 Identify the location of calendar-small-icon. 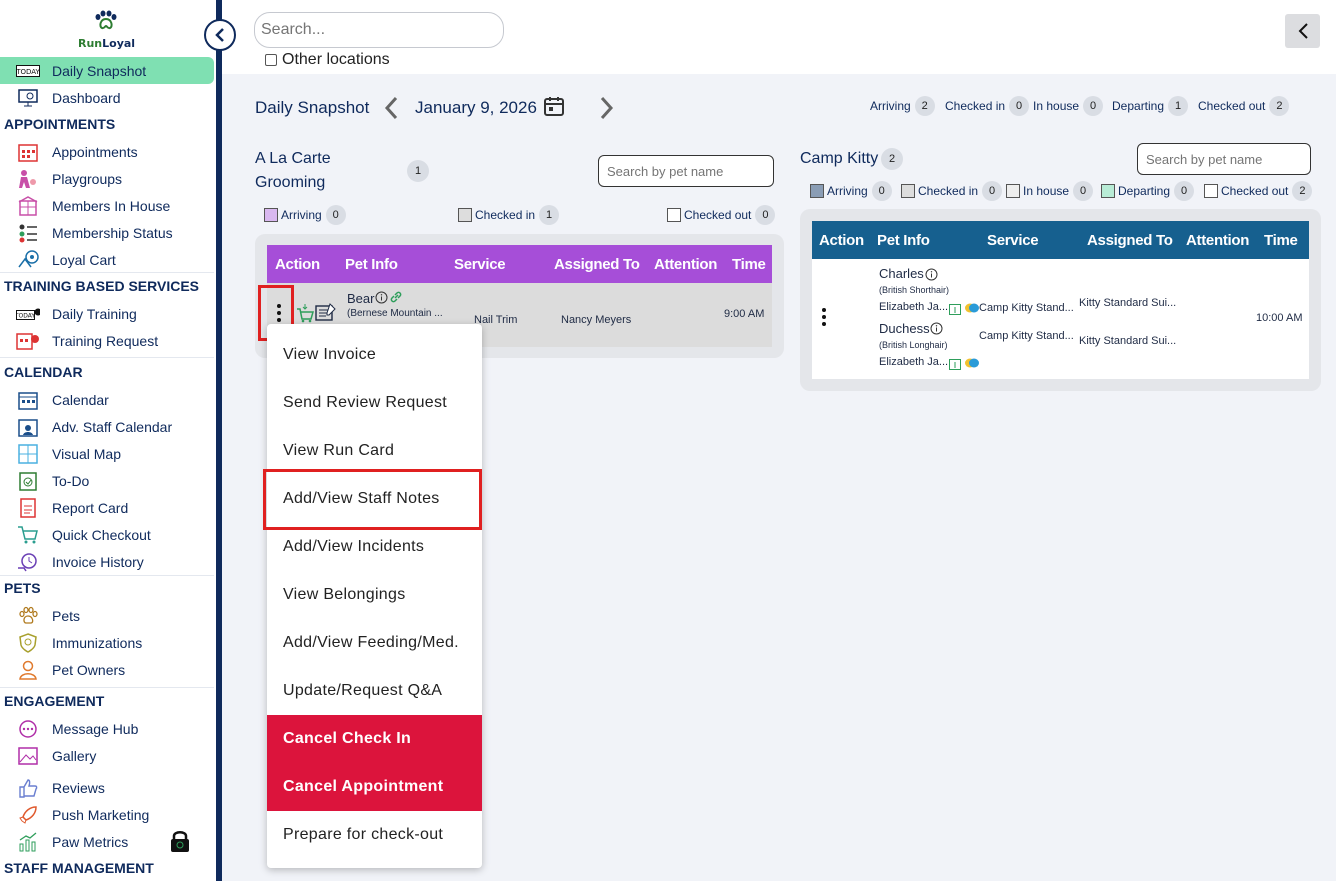
(955, 366).